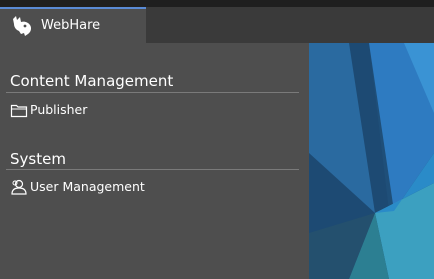 The height and width of the screenshot is (279, 434). What do you see at coordinates (108, 110) in the screenshot?
I see `sidebar-item-publisher: Publisher` at bounding box center [108, 110].